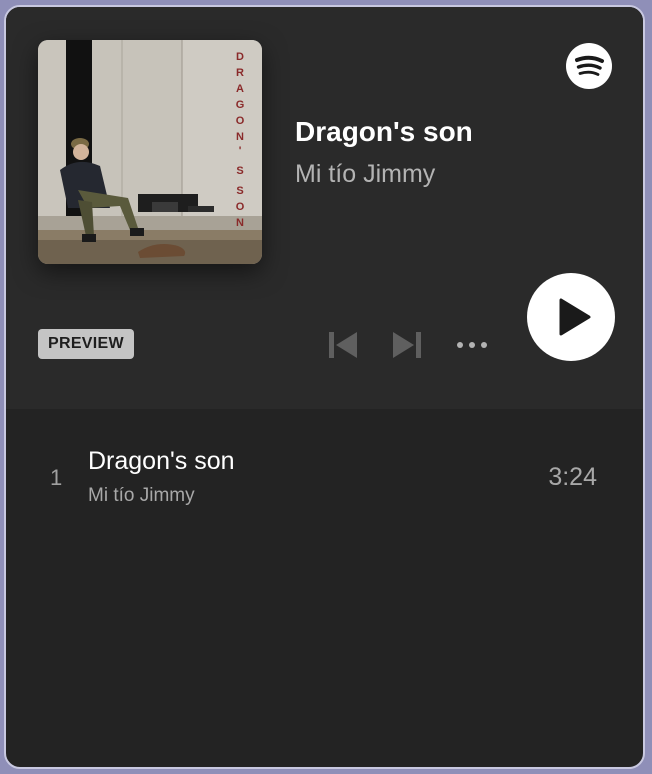 The height and width of the screenshot is (774, 652). I want to click on more-options-button, so click(472, 345).